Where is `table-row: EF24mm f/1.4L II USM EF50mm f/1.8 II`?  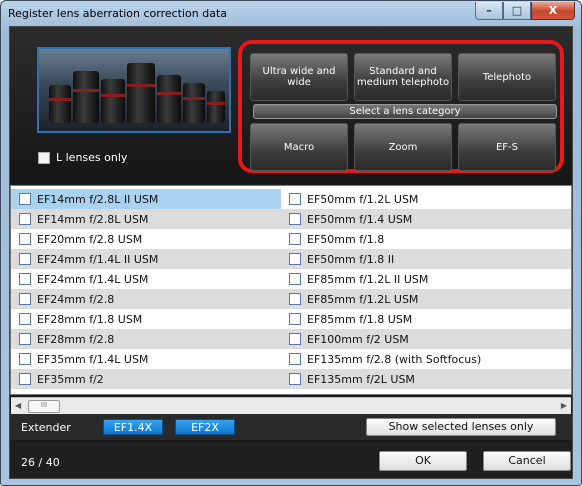
table-row: EF24mm f/1.4L II USM EF50mm f/1.8 II is located at coordinates (291, 259).